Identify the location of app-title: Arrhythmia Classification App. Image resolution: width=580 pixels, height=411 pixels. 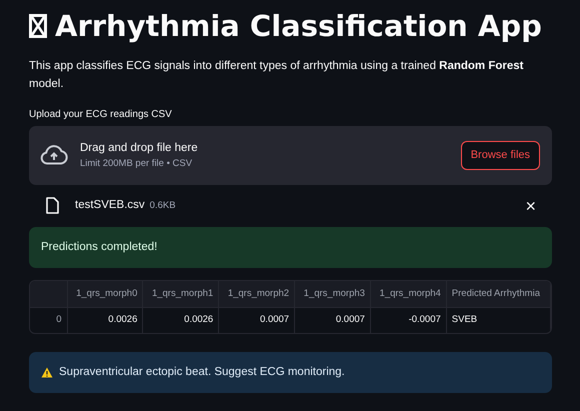
(298, 26).